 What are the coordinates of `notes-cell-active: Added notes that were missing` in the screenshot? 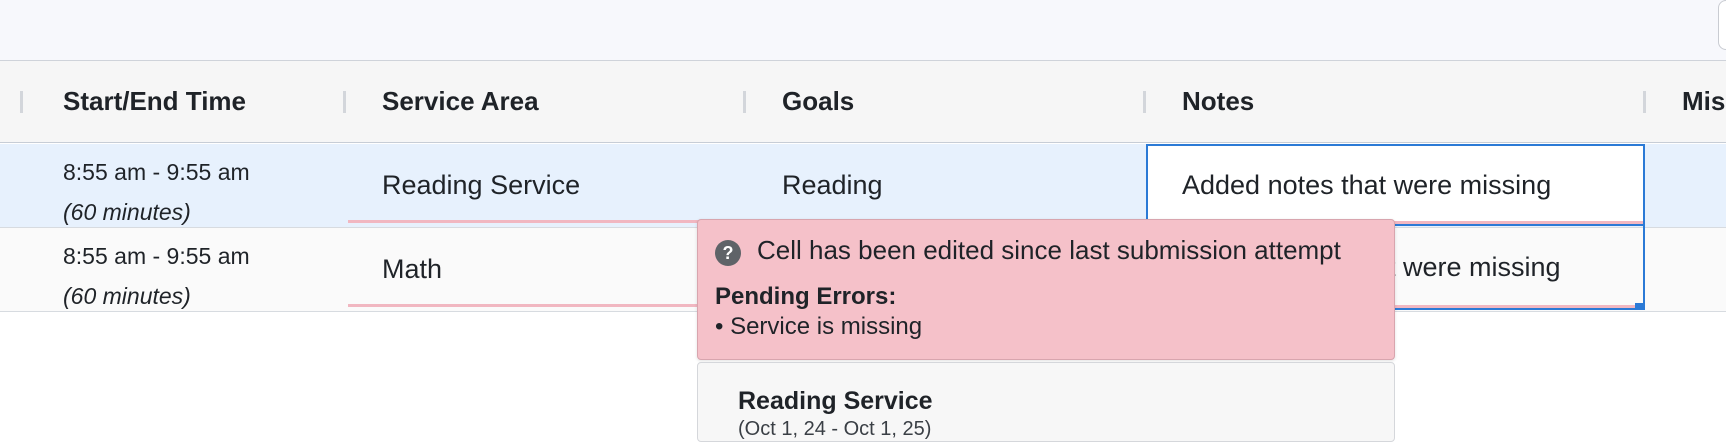 It's located at (1395, 185).